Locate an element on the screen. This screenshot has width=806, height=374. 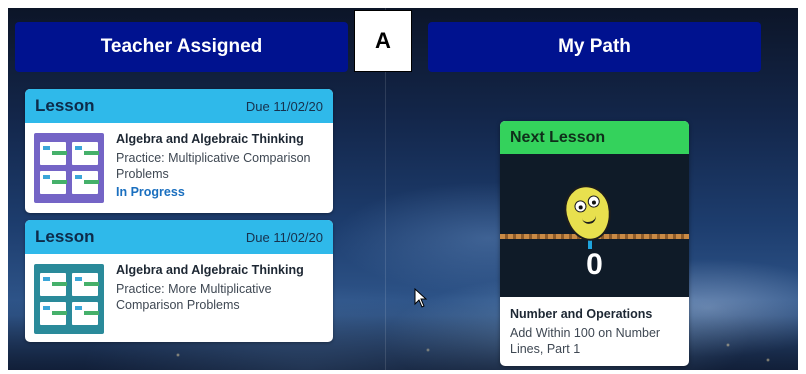
tab-teacher-assigned: Teacher Assigned is located at coordinates (181, 47).